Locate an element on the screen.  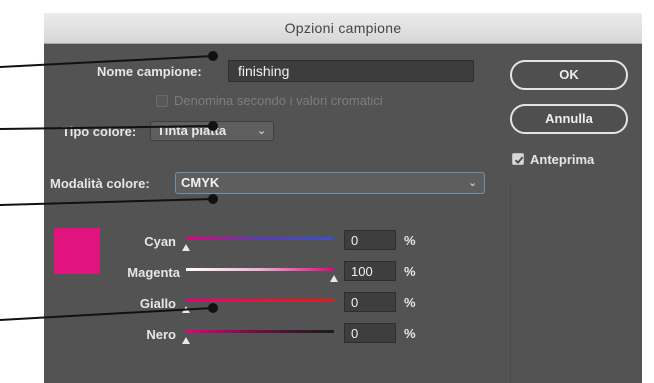
callout-dot-mode is located at coordinates (213, 199).